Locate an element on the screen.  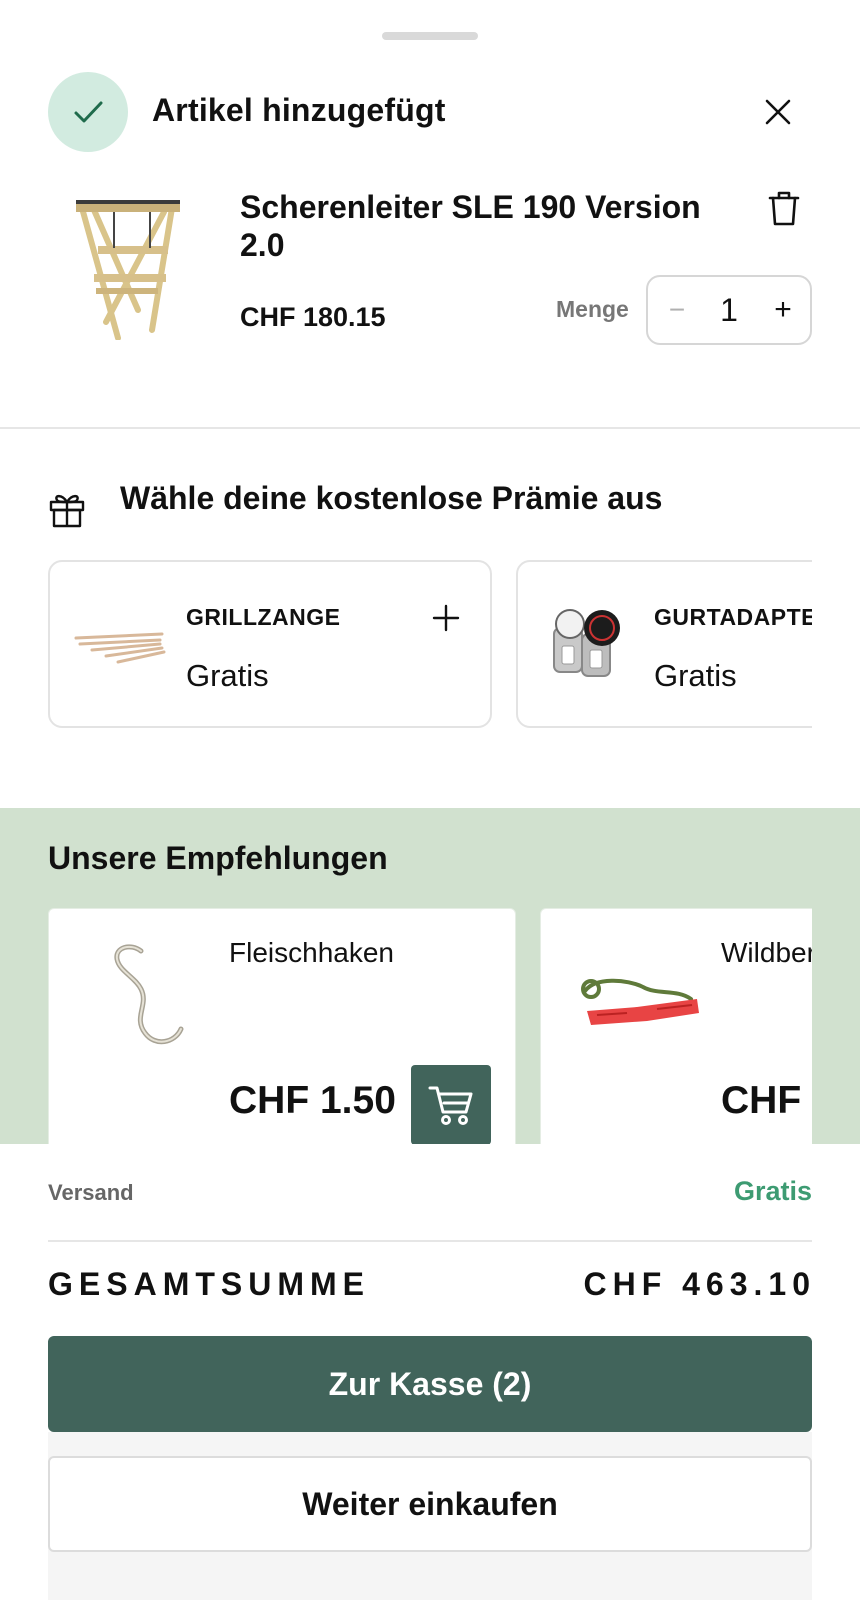
add-to-cart-button is located at coordinates (451, 1104).